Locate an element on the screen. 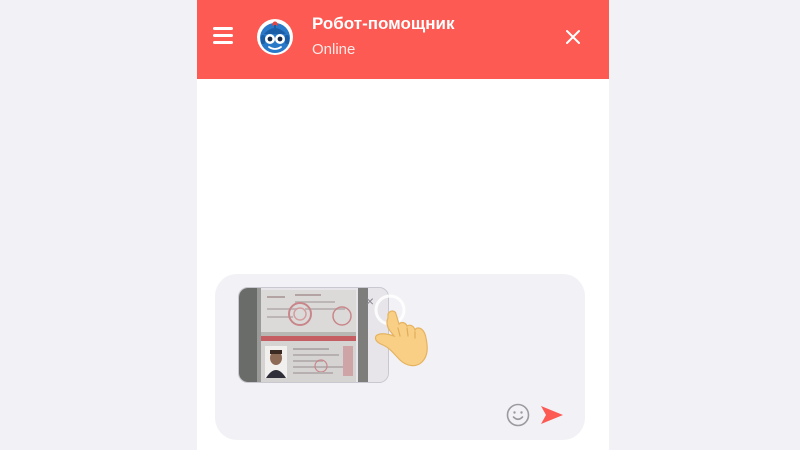  status-text: Online is located at coordinates (334, 49).